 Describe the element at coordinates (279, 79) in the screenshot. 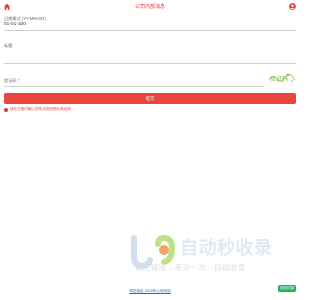

I see `captcha-char: 验证码` at that location.